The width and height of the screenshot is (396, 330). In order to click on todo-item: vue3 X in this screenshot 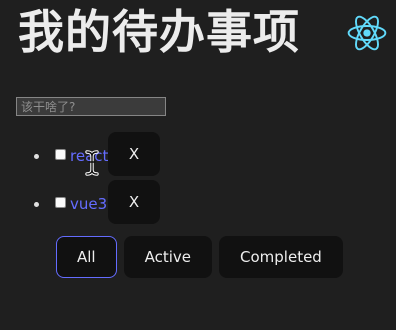, I will do `click(97, 204)`.